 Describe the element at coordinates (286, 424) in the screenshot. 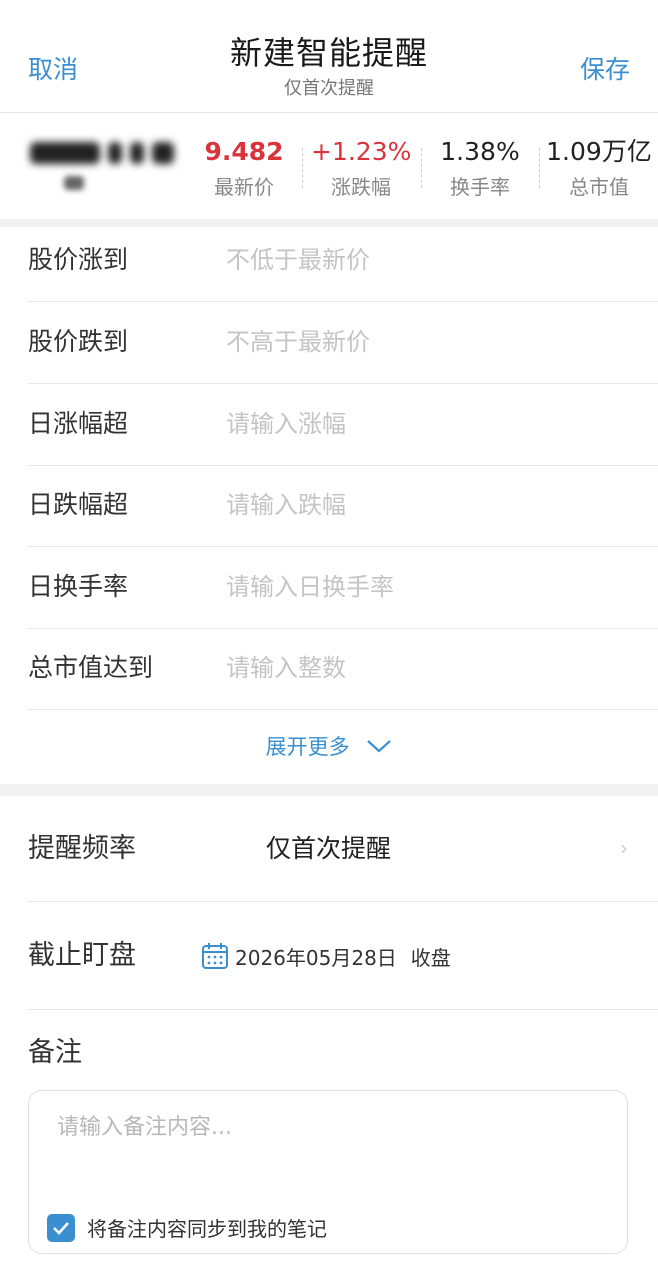

I see `daily-rise-input: 请输入涨幅` at that location.